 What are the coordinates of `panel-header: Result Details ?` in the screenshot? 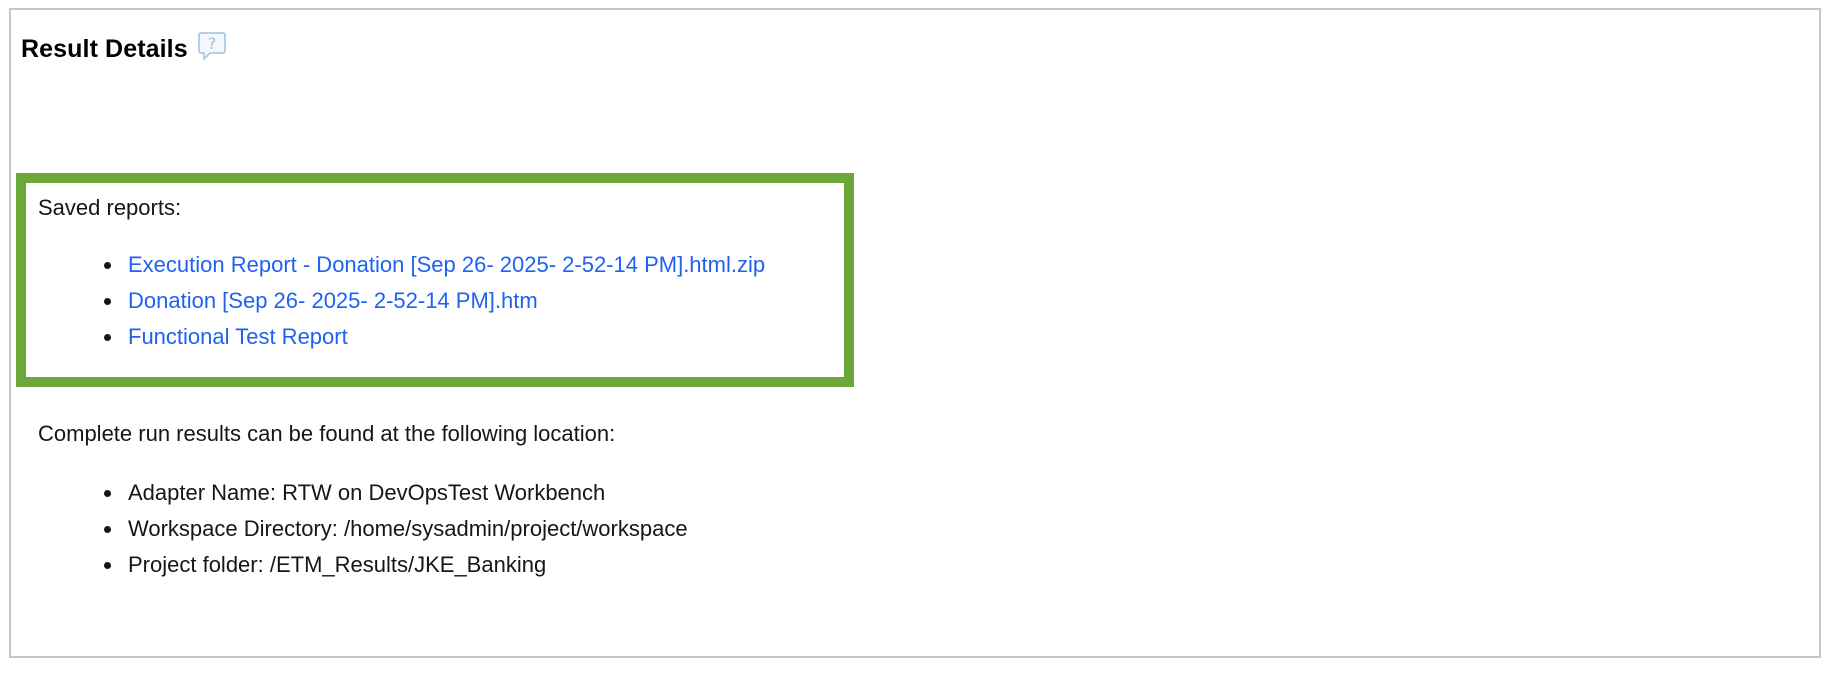 It's located at (123, 47).